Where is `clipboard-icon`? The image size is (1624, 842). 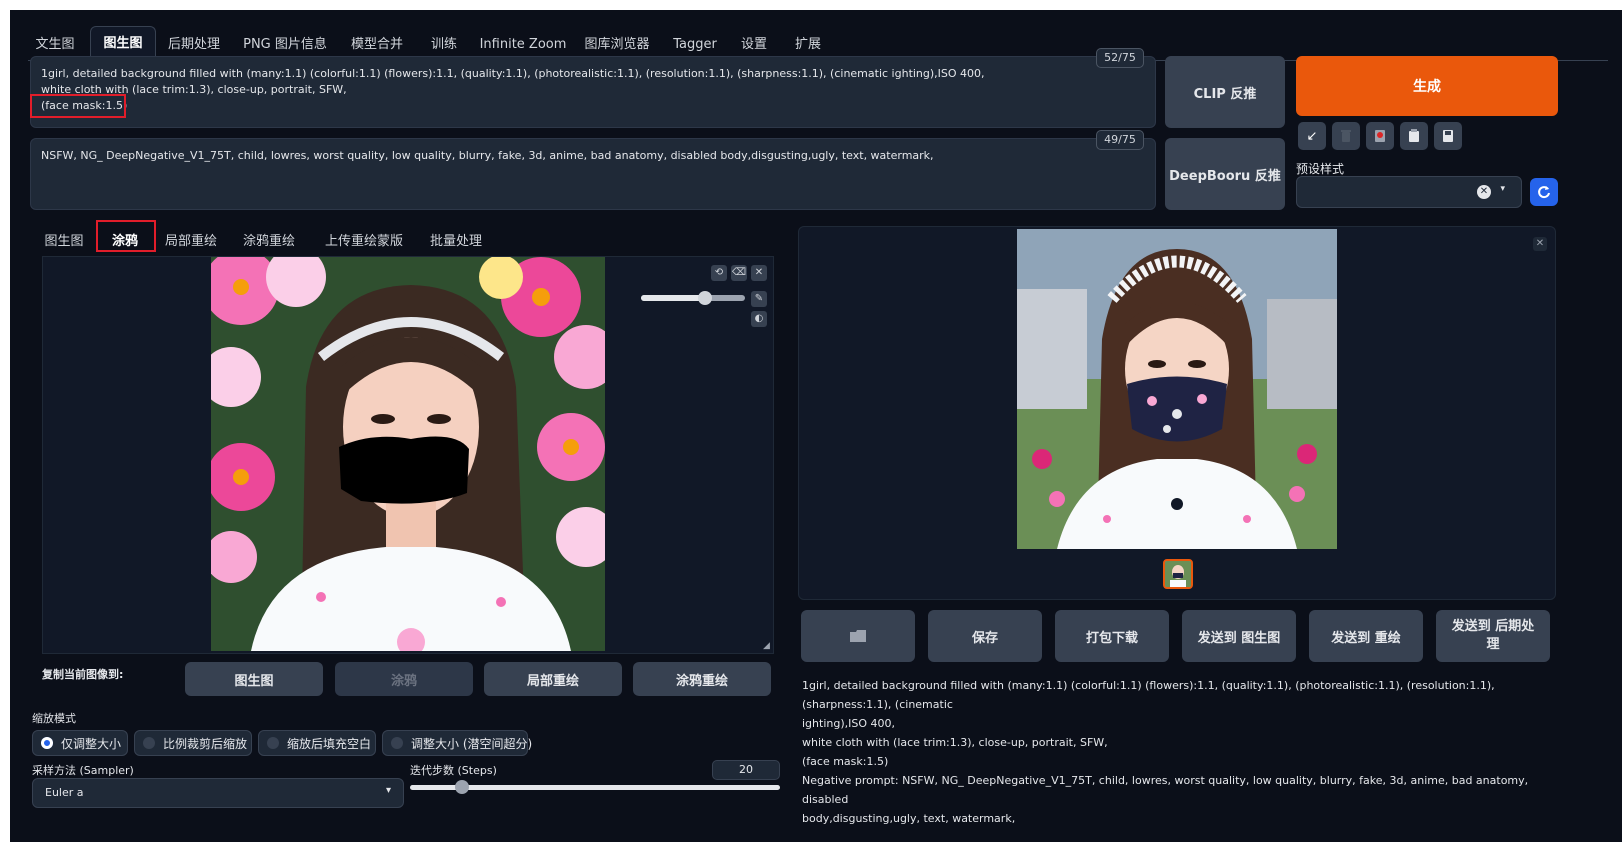
clipboard-icon is located at coordinates (1414, 136).